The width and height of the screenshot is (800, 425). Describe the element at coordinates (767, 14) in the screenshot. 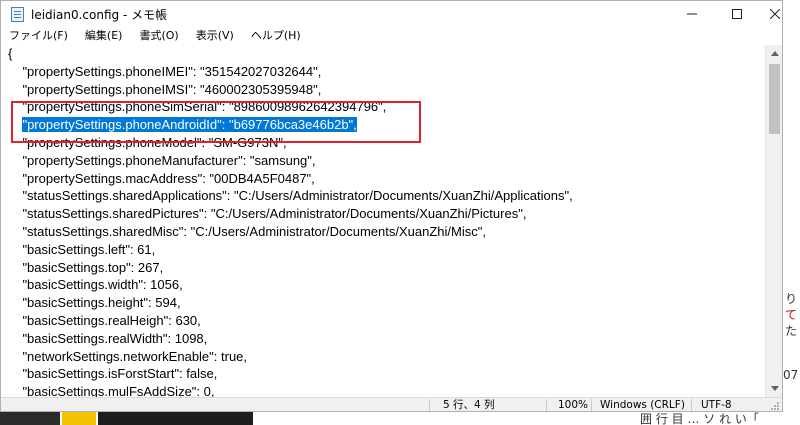

I see `close-button` at that location.